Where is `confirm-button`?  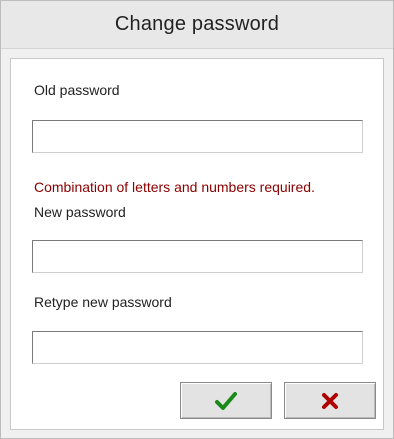
confirm-button is located at coordinates (226, 400).